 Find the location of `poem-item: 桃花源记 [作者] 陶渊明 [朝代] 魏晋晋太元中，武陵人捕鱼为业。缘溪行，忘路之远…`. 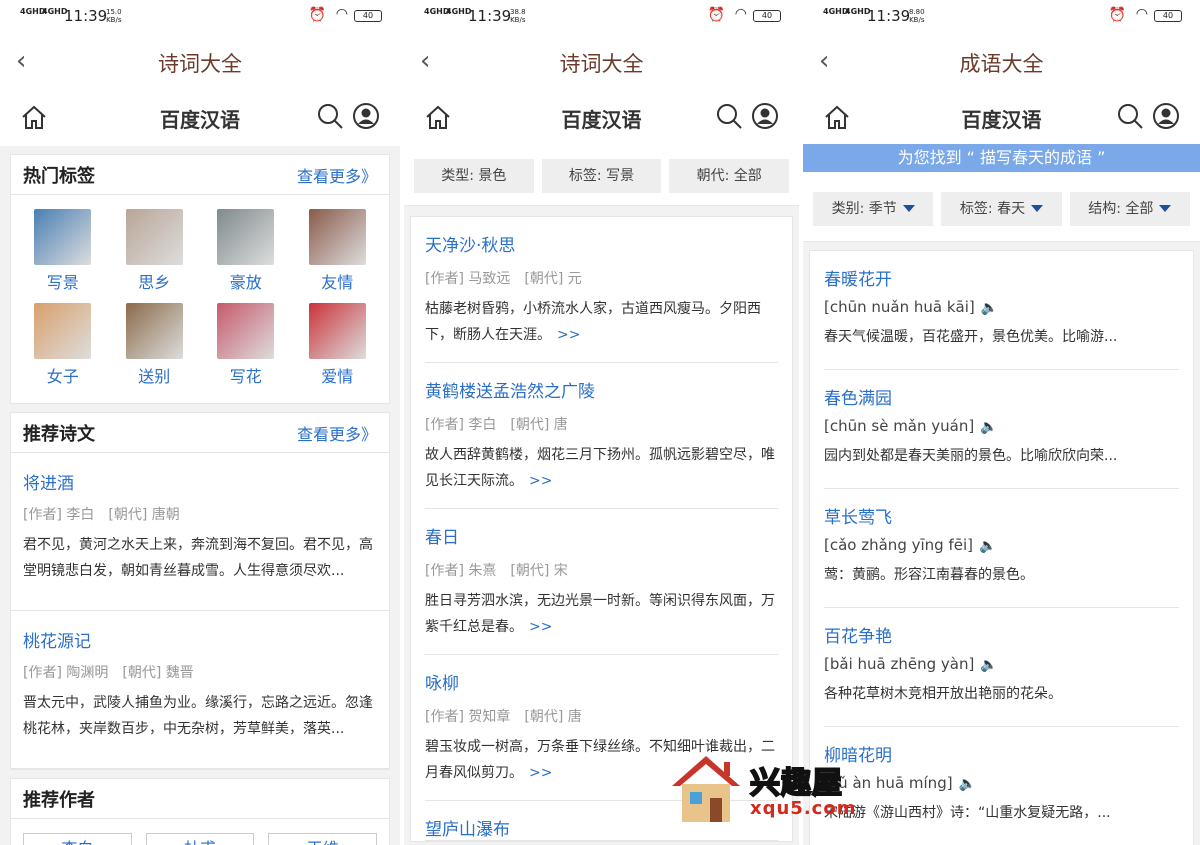

poem-item: 桃花源记 [作者] 陶渊明 [朝代] 魏晋晋太元中，武陵人捕鱼为业。缘溪行，忘路之远… is located at coordinates (200, 690).